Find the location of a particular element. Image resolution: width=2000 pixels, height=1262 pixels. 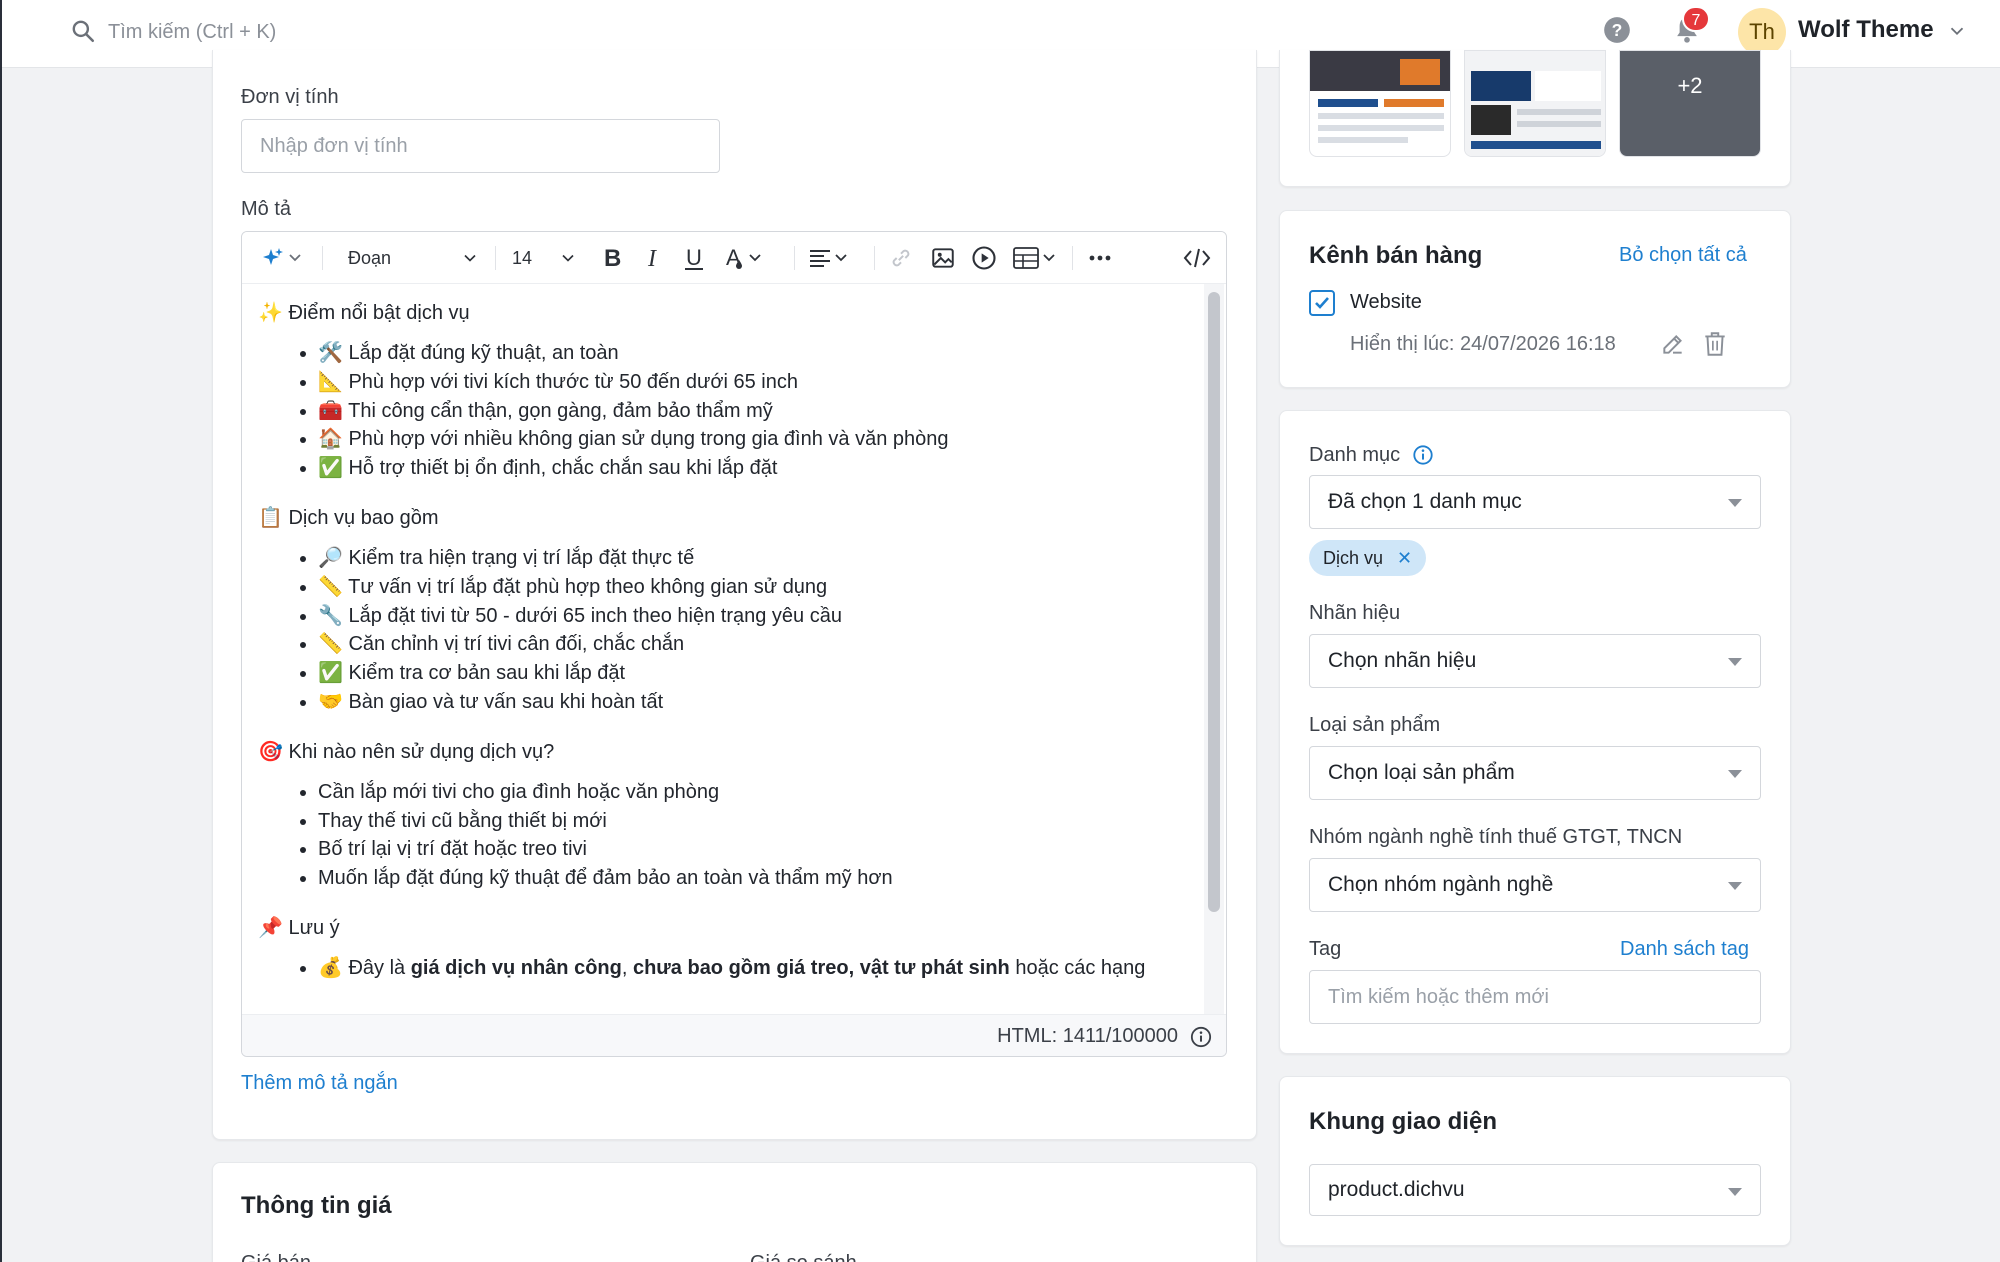

underline-icon: U is located at coordinates (694, 257).